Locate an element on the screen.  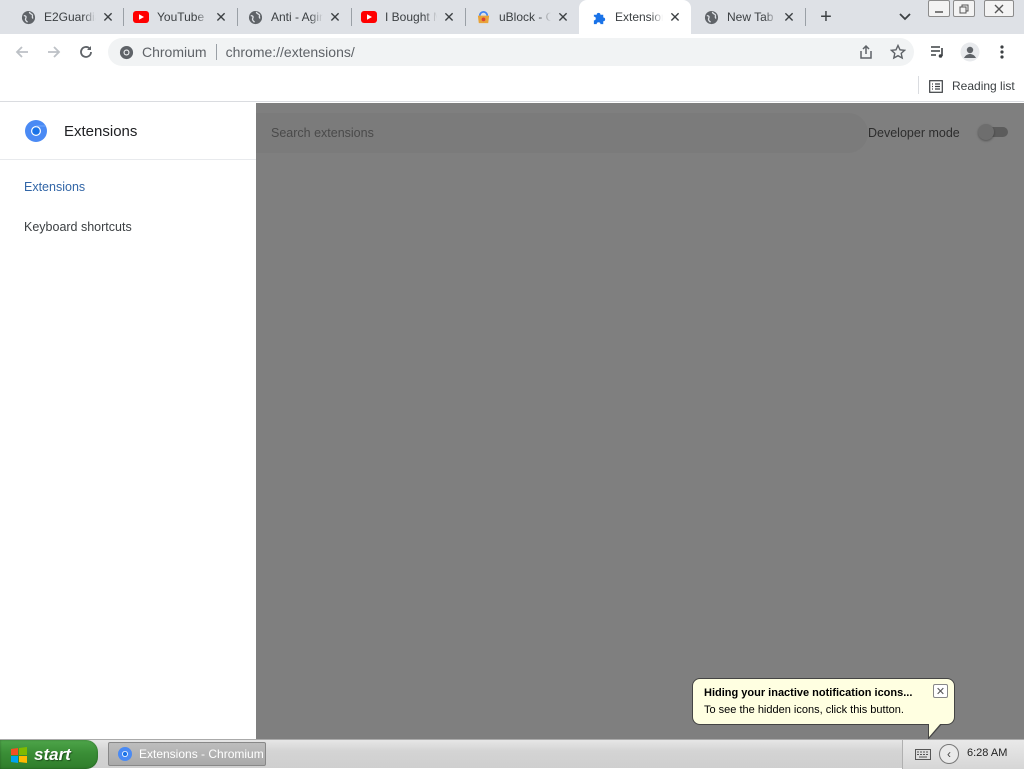
back-button is located at coordinates (22, 52).